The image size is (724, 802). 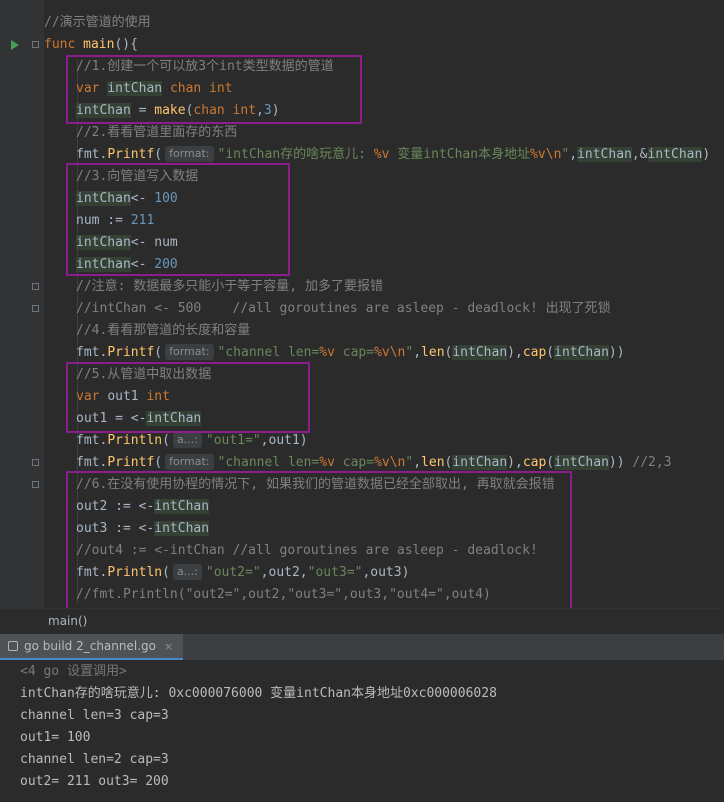 What do you see at coordinates (362, 647) in the screenshot?
I see `run-toolbar: go build 2_channel.go ×` at bounding box center [362, 647].